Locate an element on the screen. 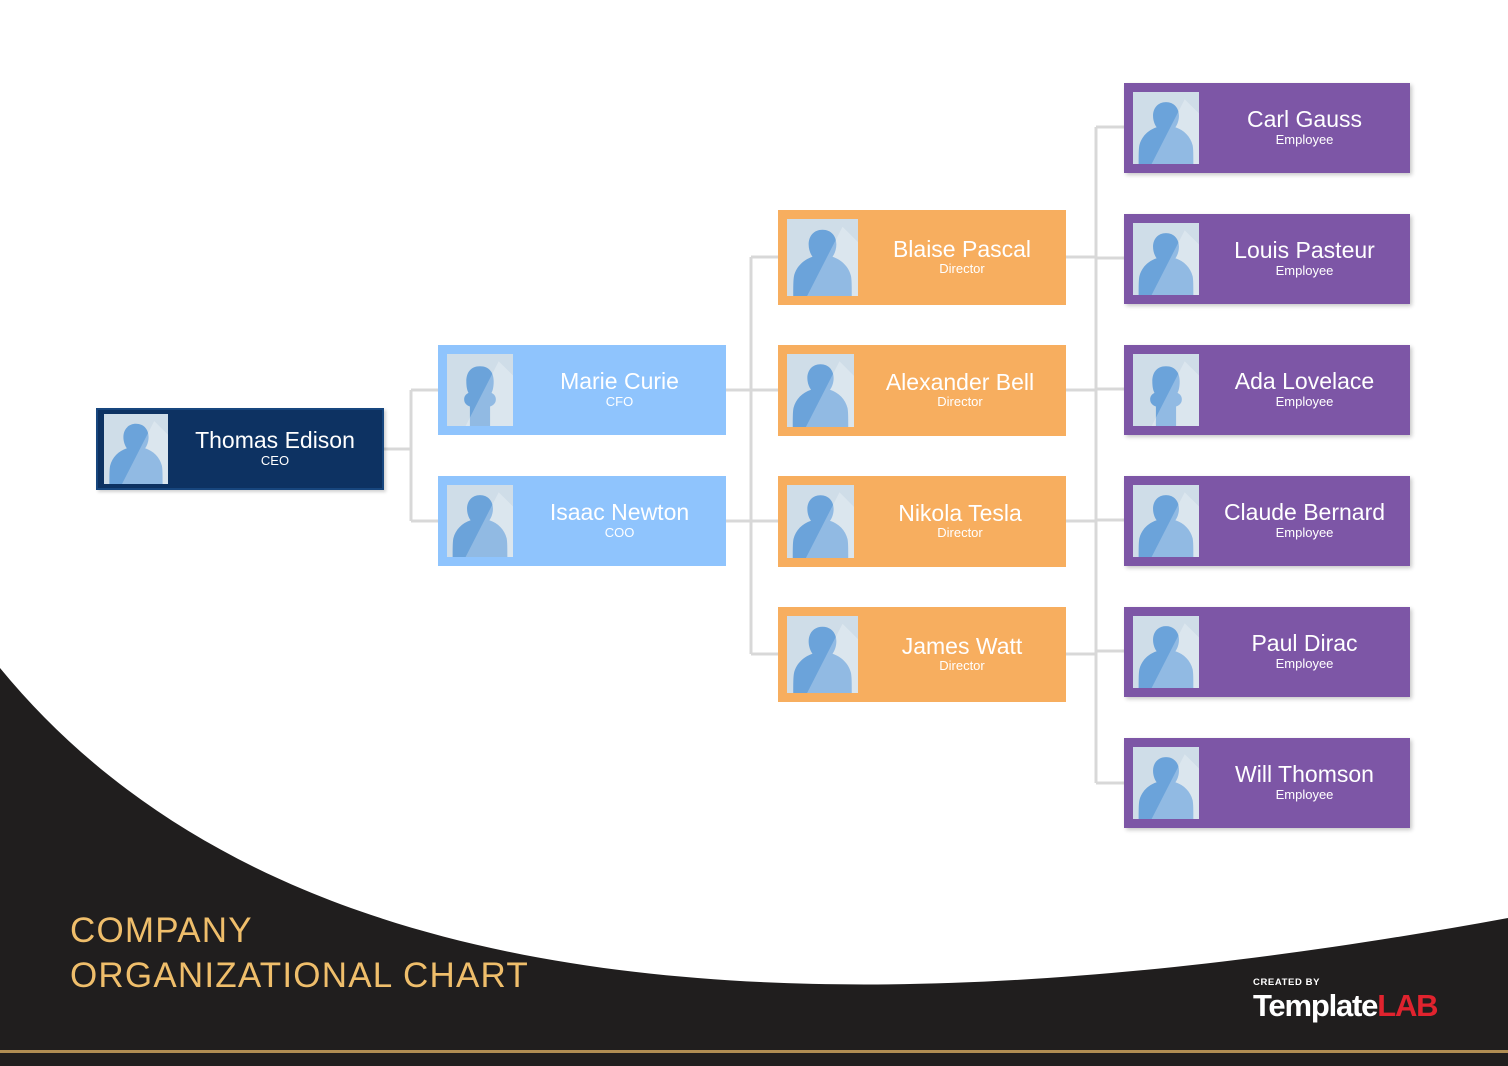 The width and height of the screenshot is (1508, 1066). page-title: COMPANY ORGANIZATIONAL CHART is located at coordinates (299, 953).